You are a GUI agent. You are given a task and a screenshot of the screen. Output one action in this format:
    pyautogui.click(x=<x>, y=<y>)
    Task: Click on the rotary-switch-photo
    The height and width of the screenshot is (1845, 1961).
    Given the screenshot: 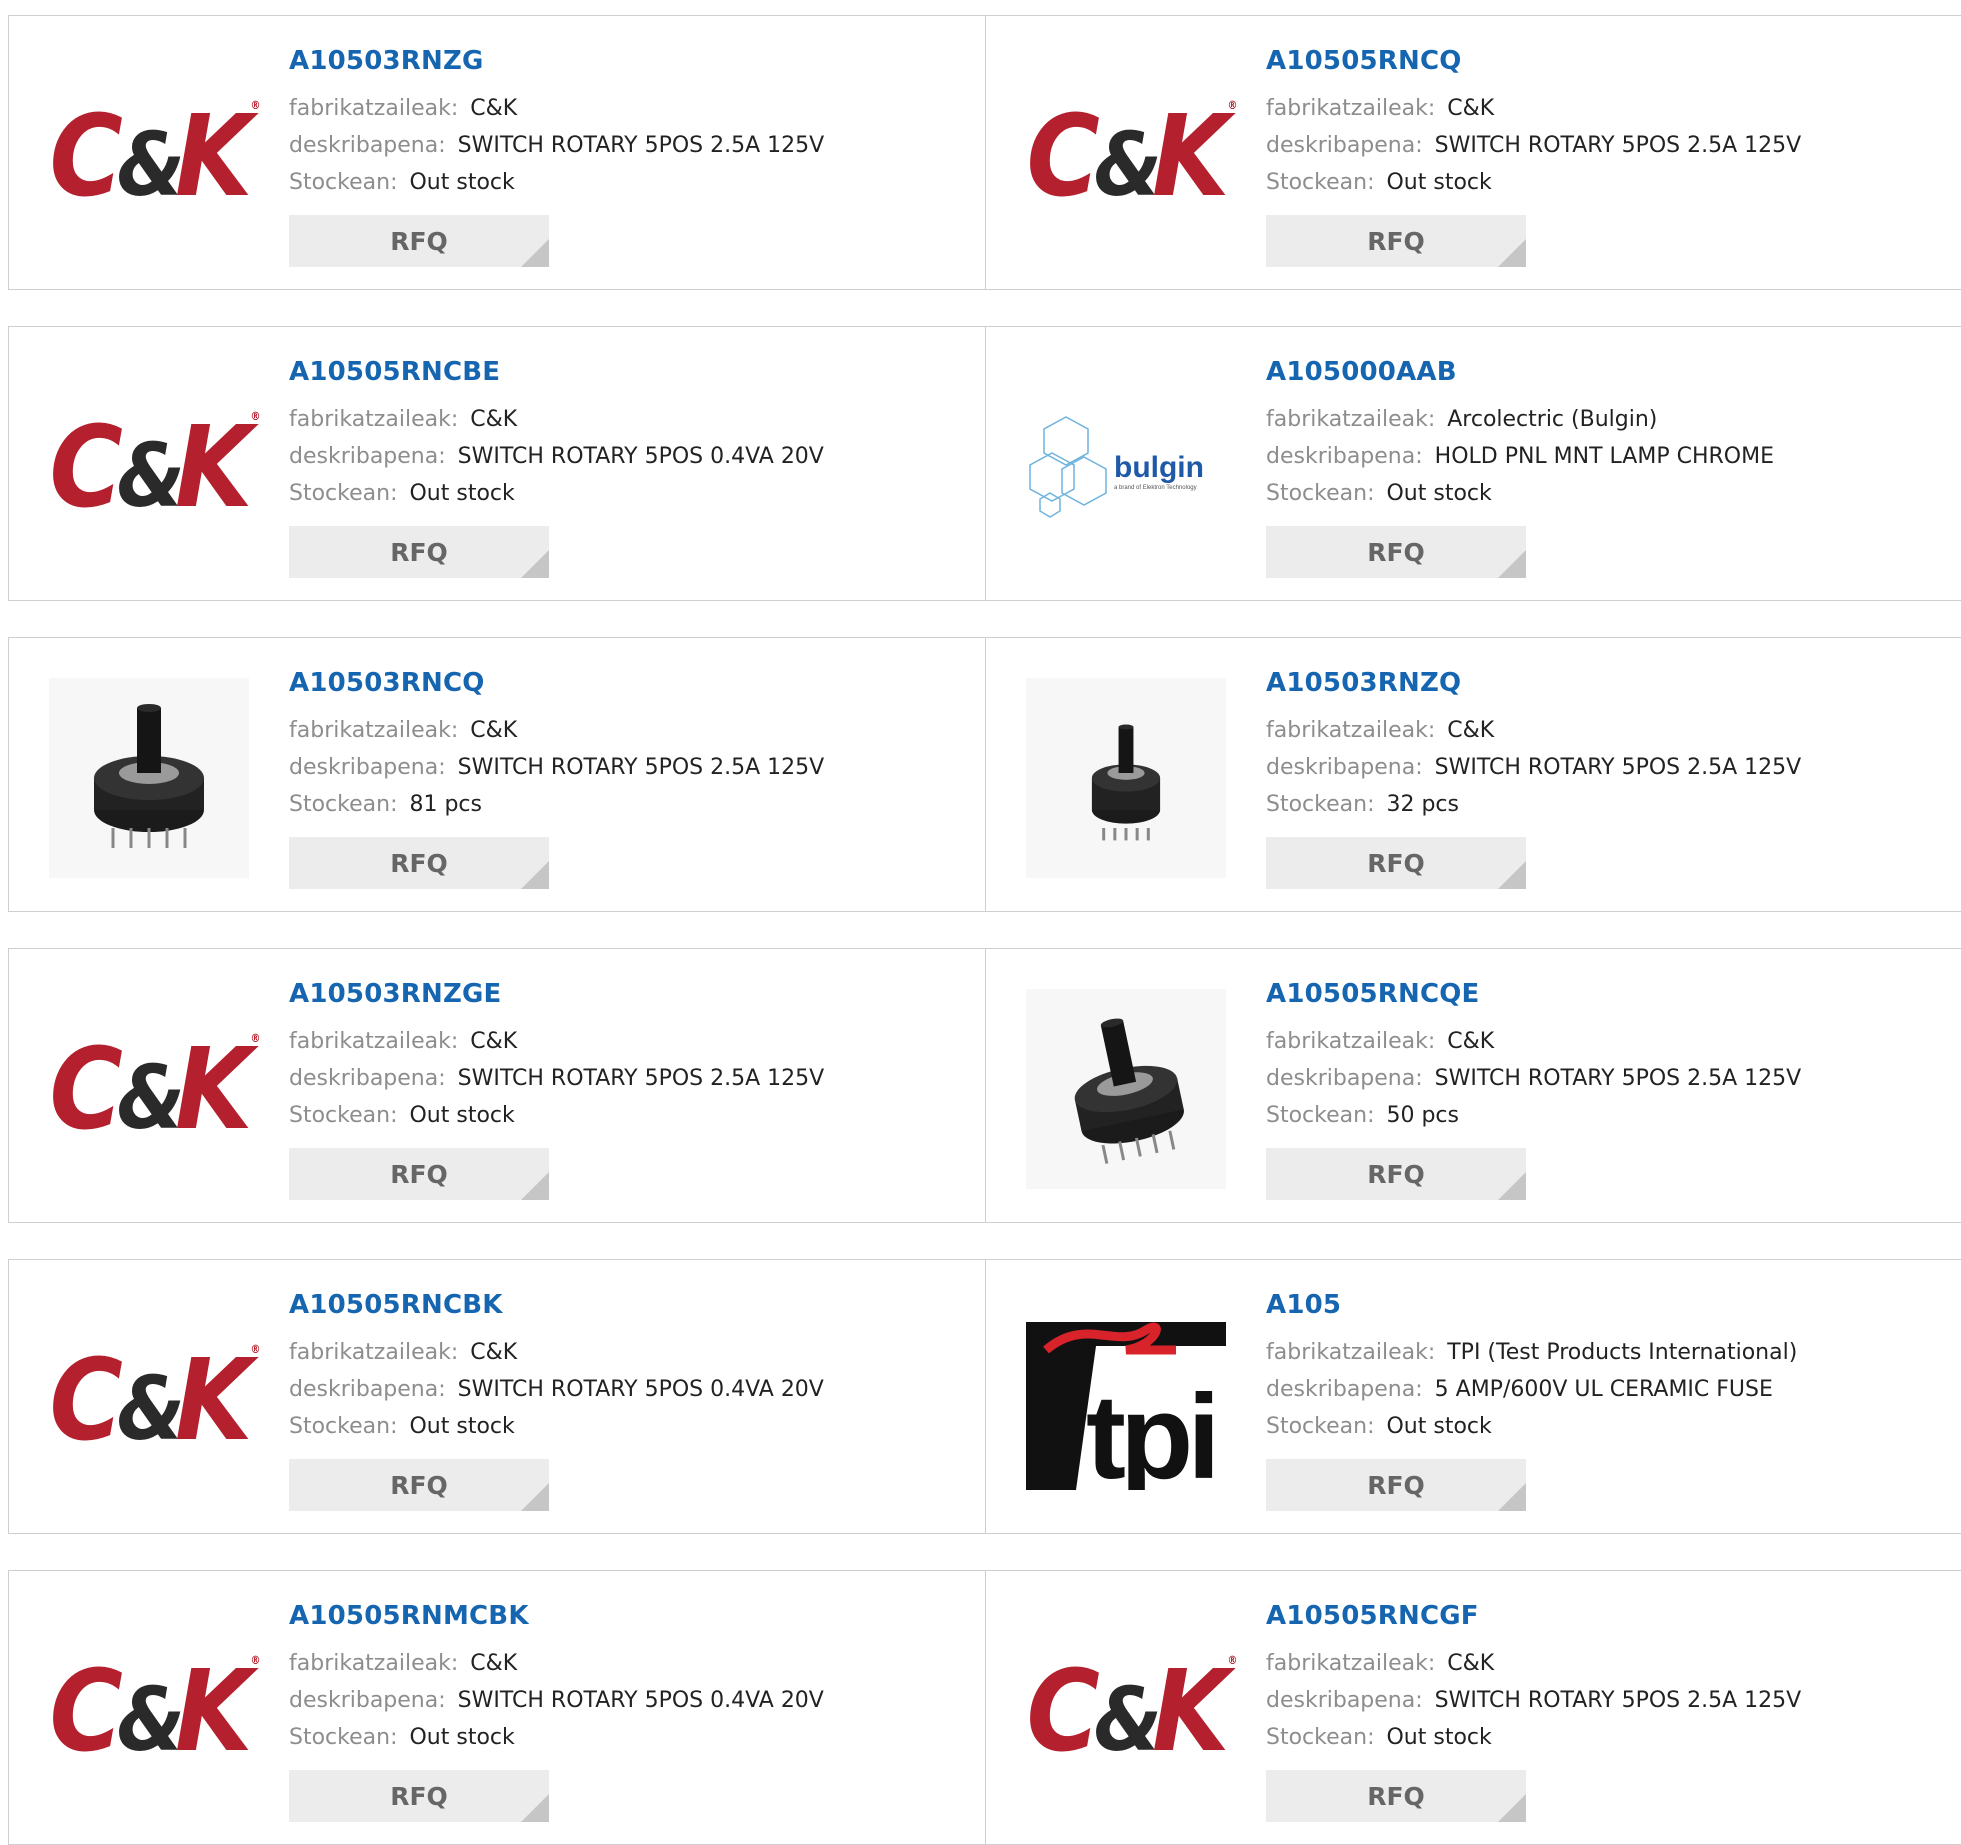 What is the action you would take?
    pyautogui.click(x=149, y=778)
    